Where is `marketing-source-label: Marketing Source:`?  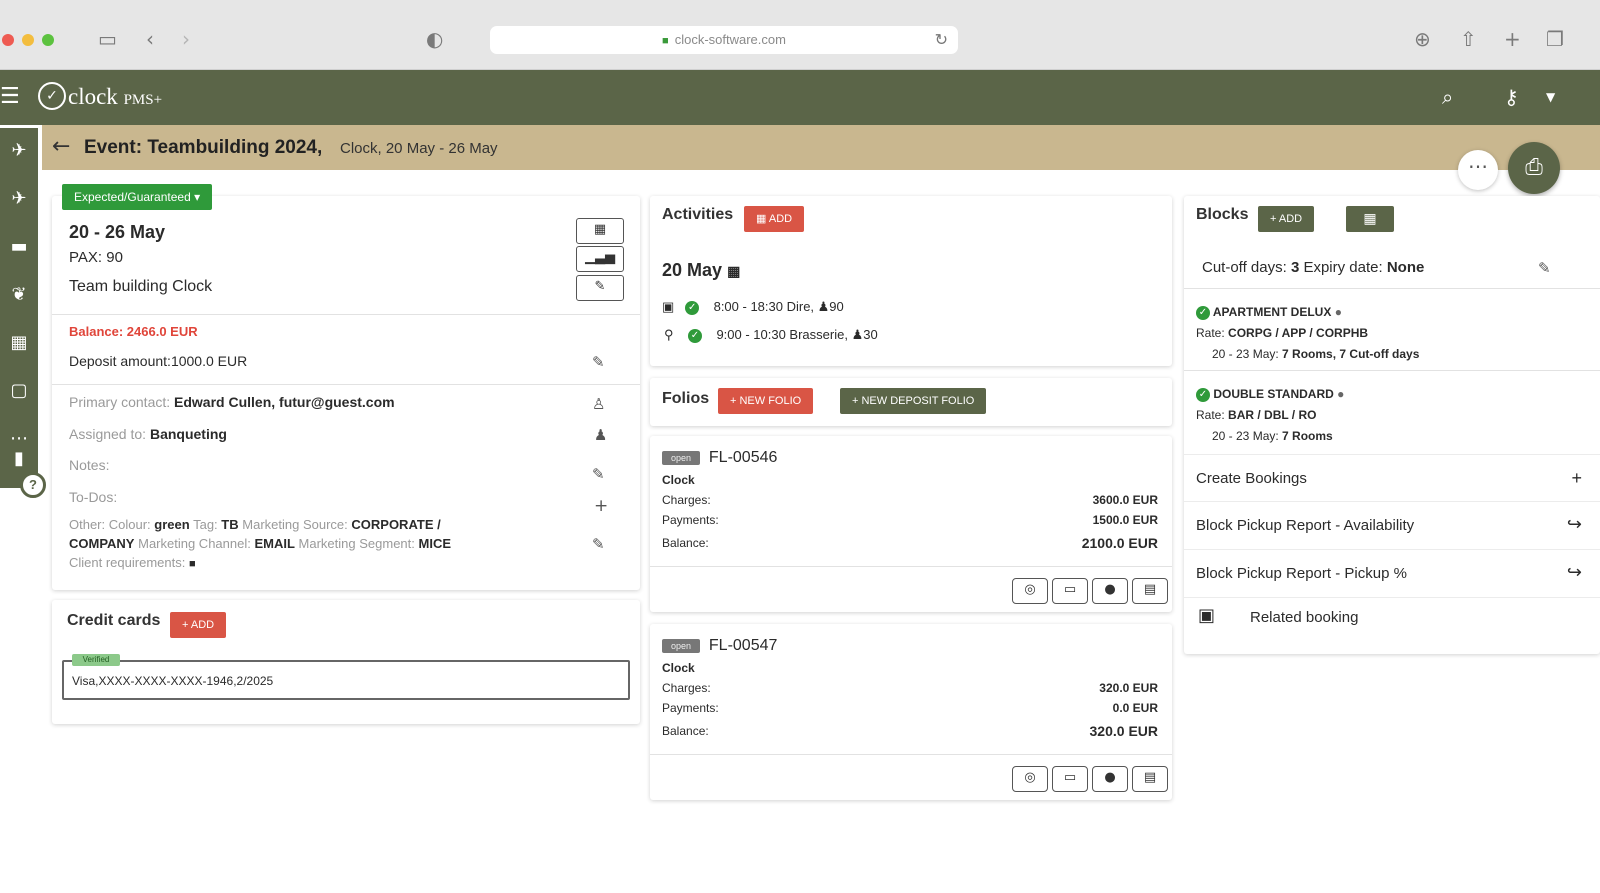 marketing-source-label: Marketing Source: is located at coordinates (295, 524).